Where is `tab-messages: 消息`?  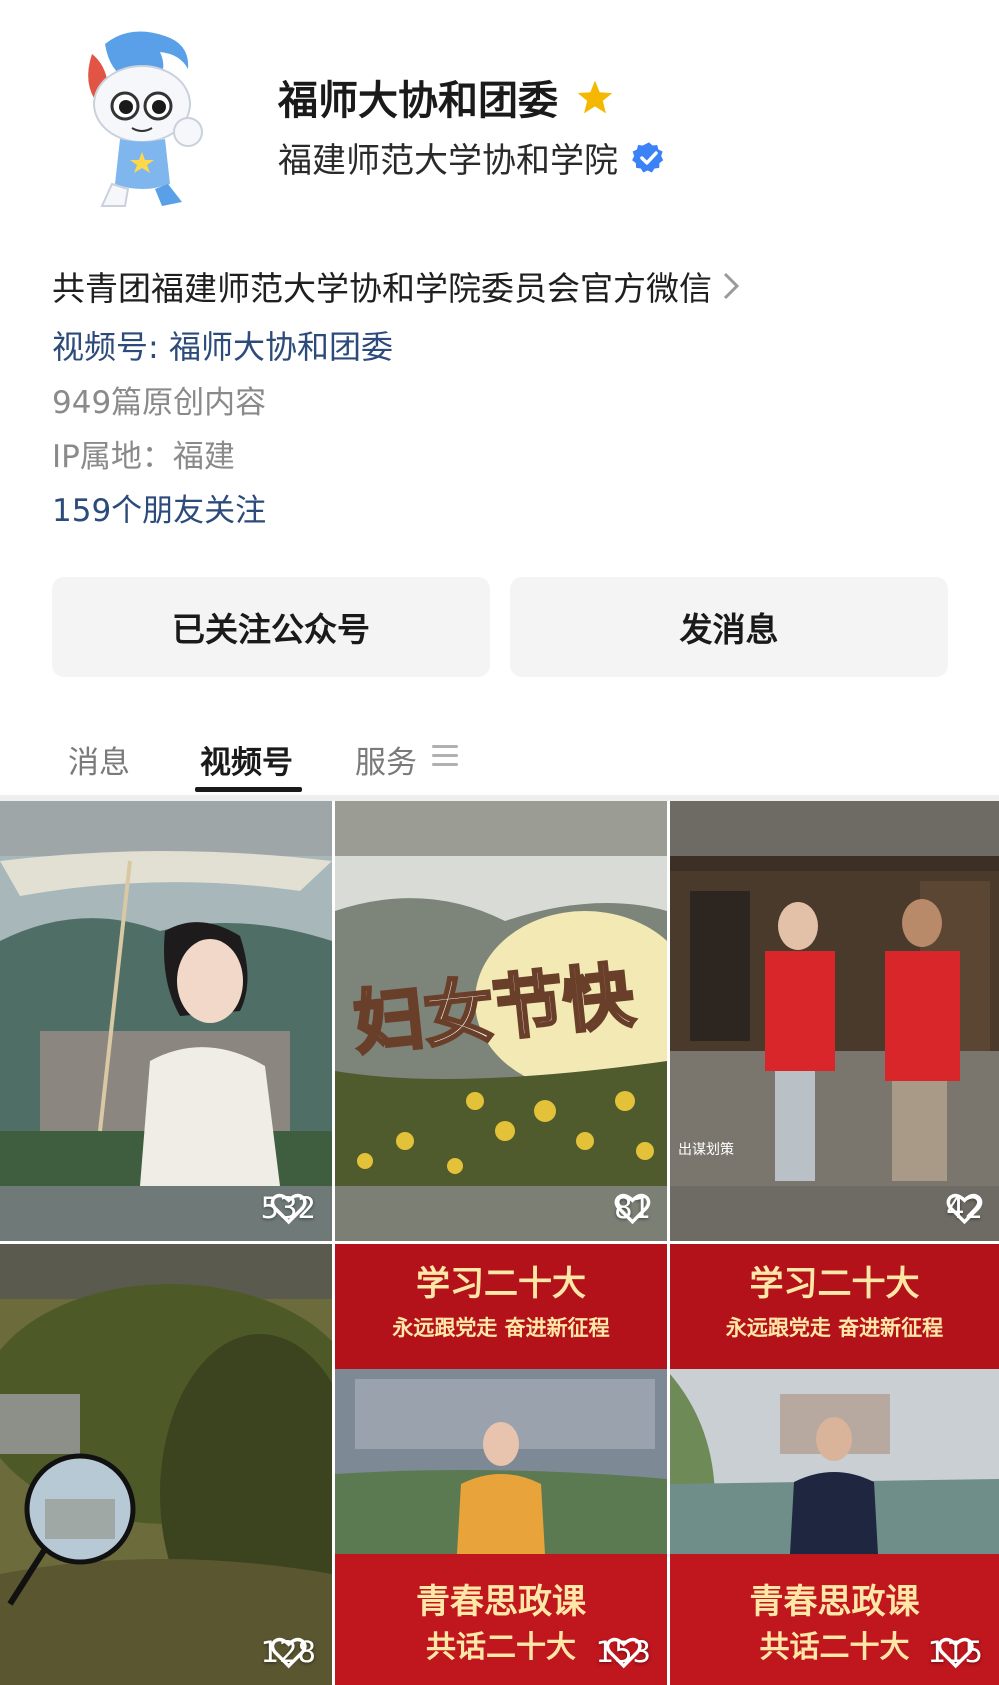
tab-messages: 消息 is located at coordinates (99, 759).